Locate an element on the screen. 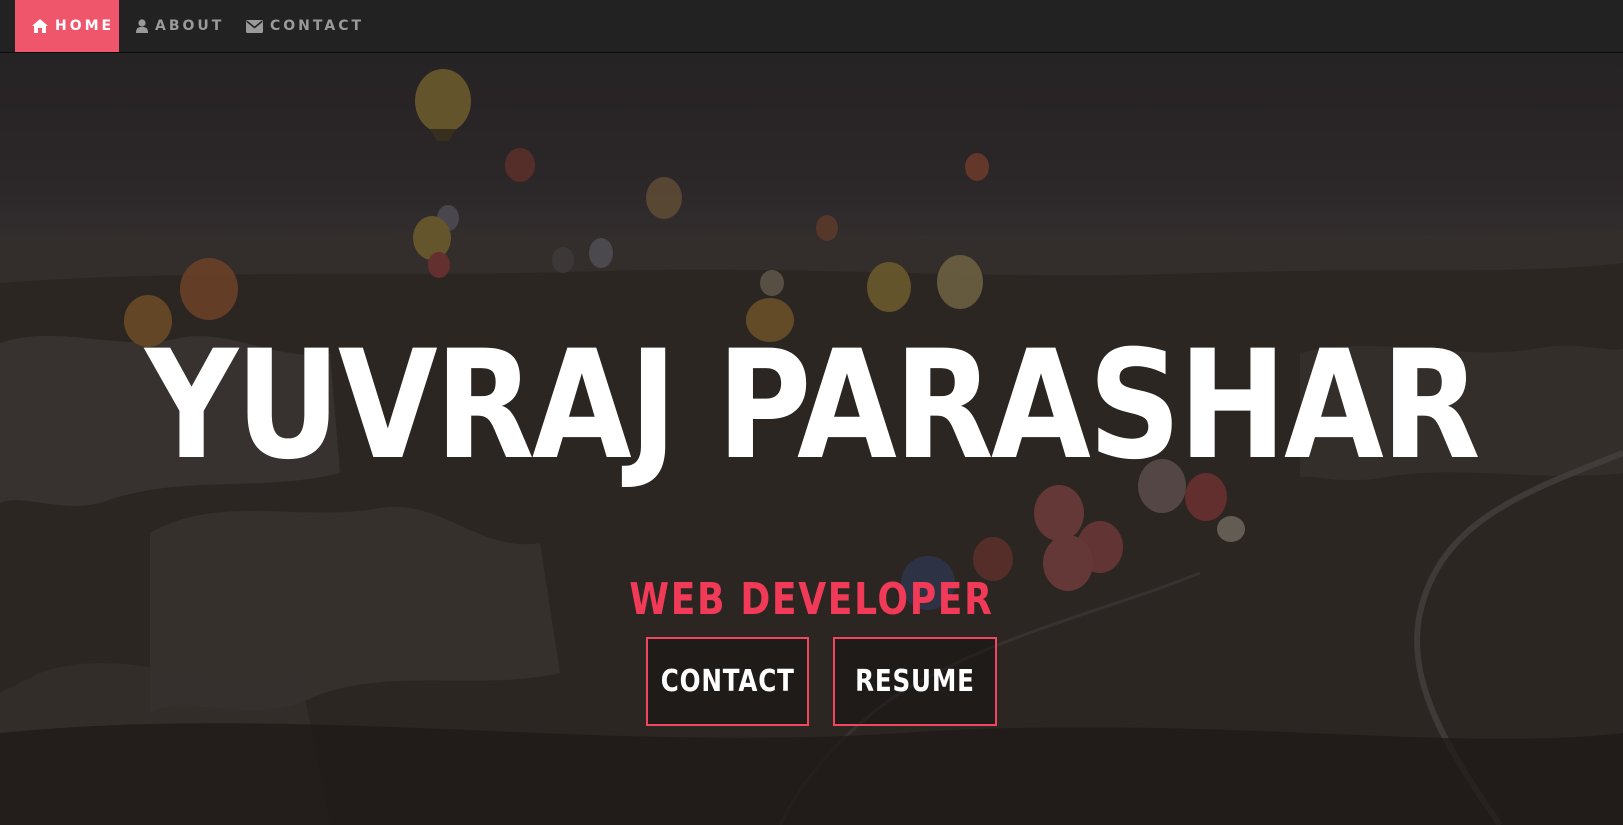 This screenshot has height=825, width=1623. nav-about: ABOUT is located at coordinates (180, 26).